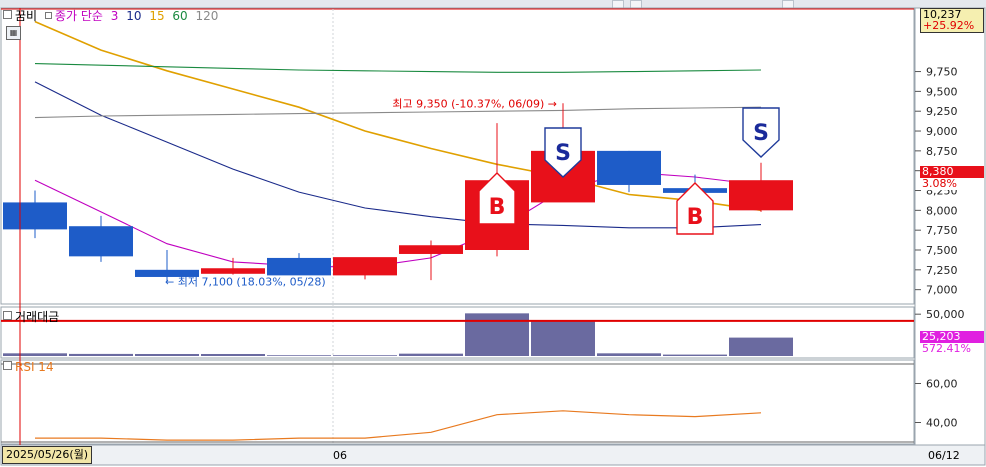 This screenshot has height=467, width=986. What do you see at coordinates (942, 210) in the screenshot?
I see `y-tick-label: 8,000` at bounding box center [942, 210].